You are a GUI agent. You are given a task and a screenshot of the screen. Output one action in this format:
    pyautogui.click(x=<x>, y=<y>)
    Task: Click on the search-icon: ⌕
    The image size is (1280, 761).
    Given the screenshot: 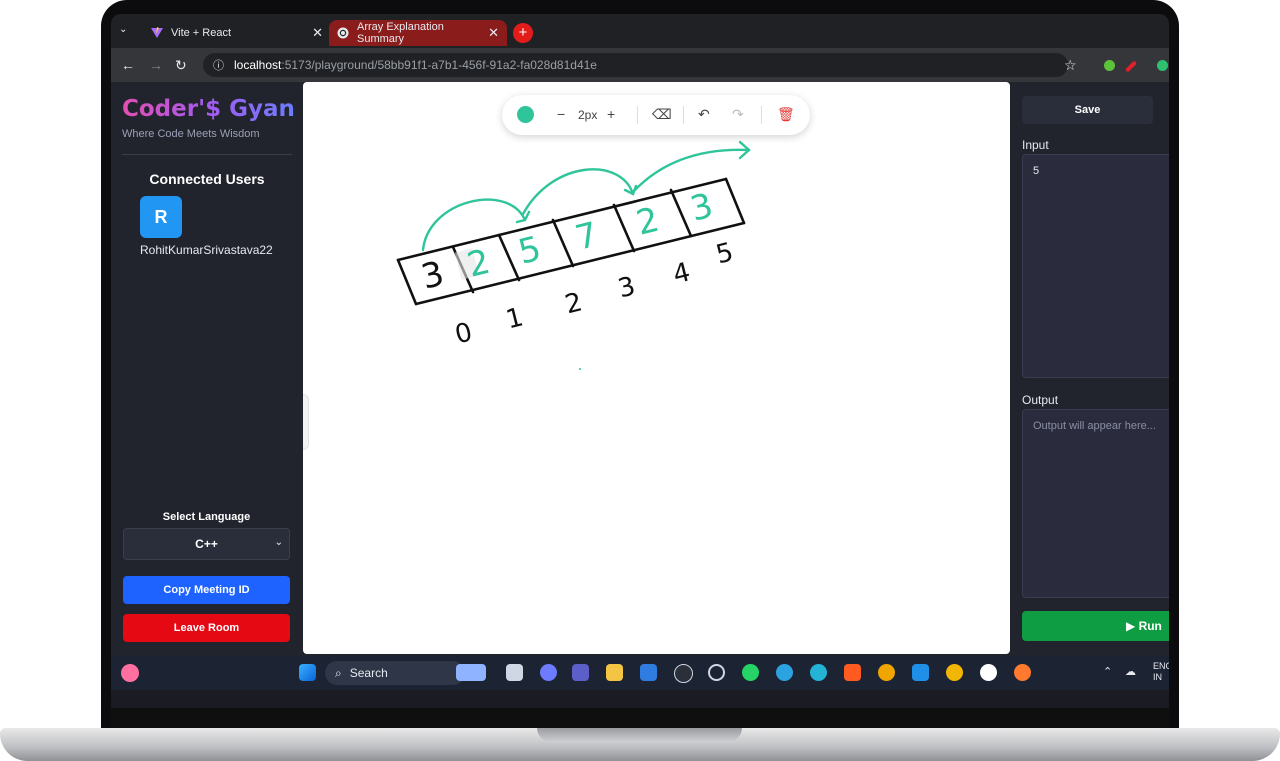 What is the action you would take?
    pyautogui.click(x=338, y=672)
    